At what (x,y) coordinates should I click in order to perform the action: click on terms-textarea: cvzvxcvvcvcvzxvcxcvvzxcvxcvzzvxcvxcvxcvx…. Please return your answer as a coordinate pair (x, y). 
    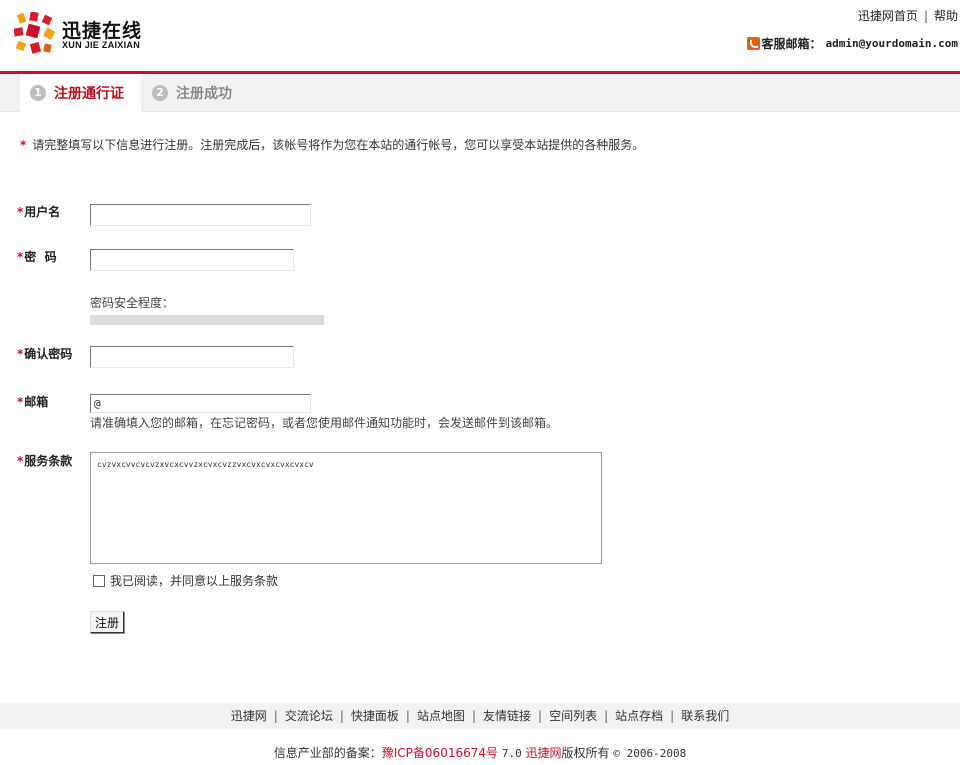
    Looking at the image, I should click on (346, 508).